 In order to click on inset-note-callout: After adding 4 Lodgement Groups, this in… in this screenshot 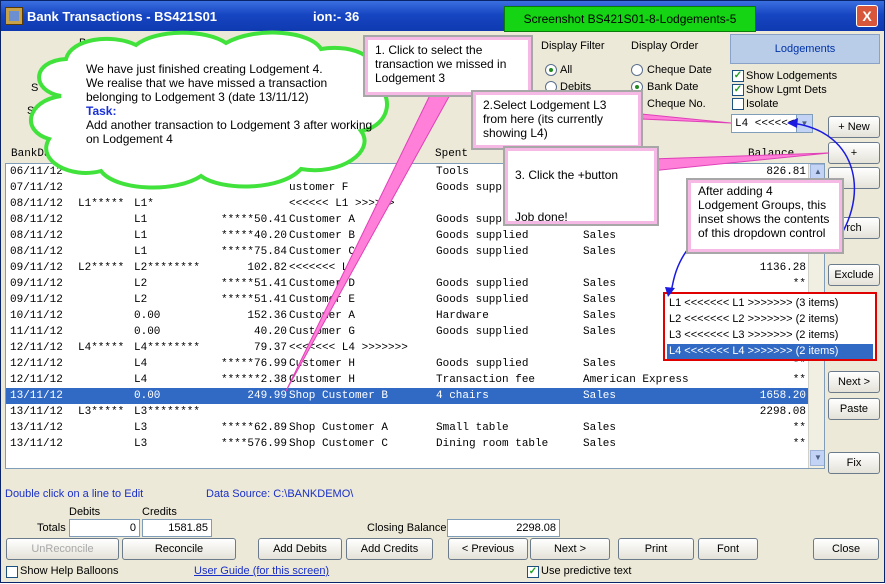, I will do `click(765, 216)`.